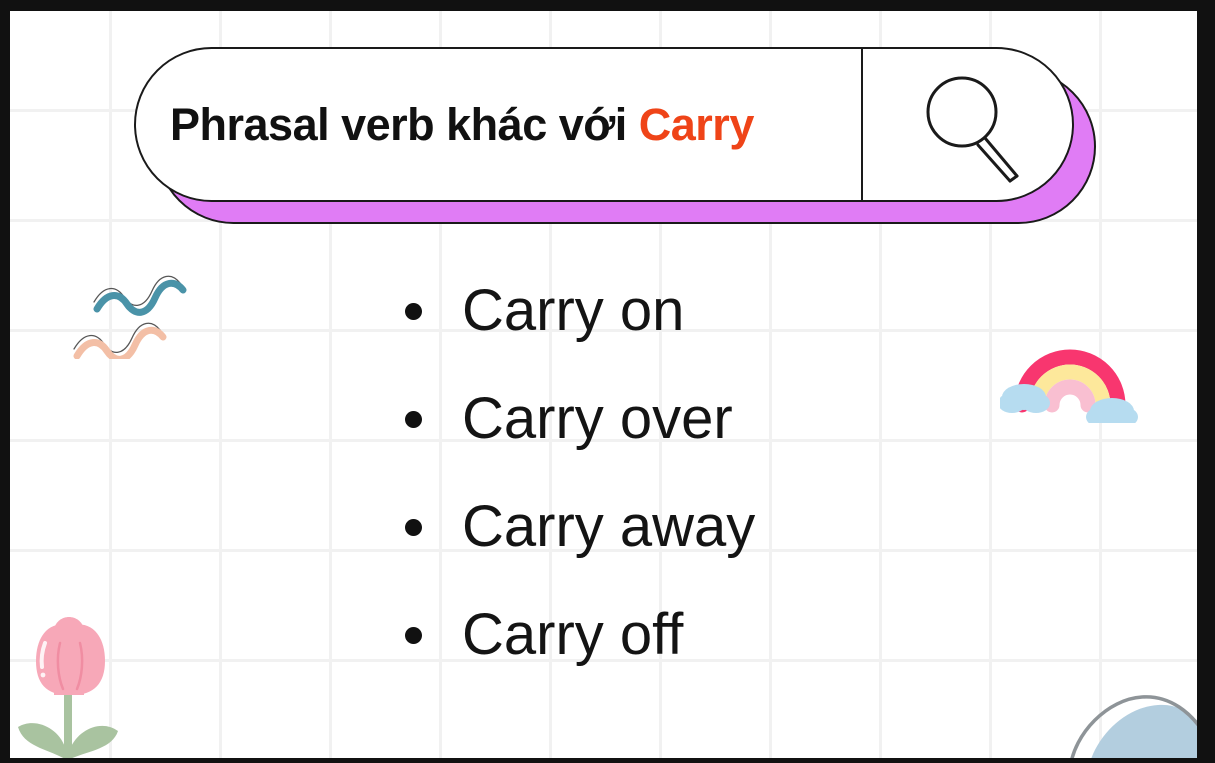  I want to click on squiggle-doodle, so click(139, 296).